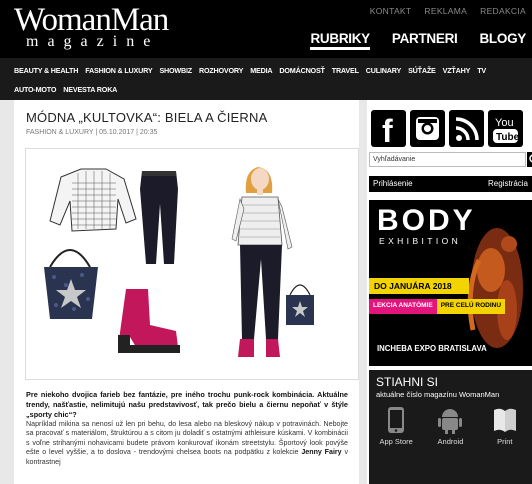 This screenshot has width=532, height=484. I want to click on ad-title: BODY, so click(426, 220).